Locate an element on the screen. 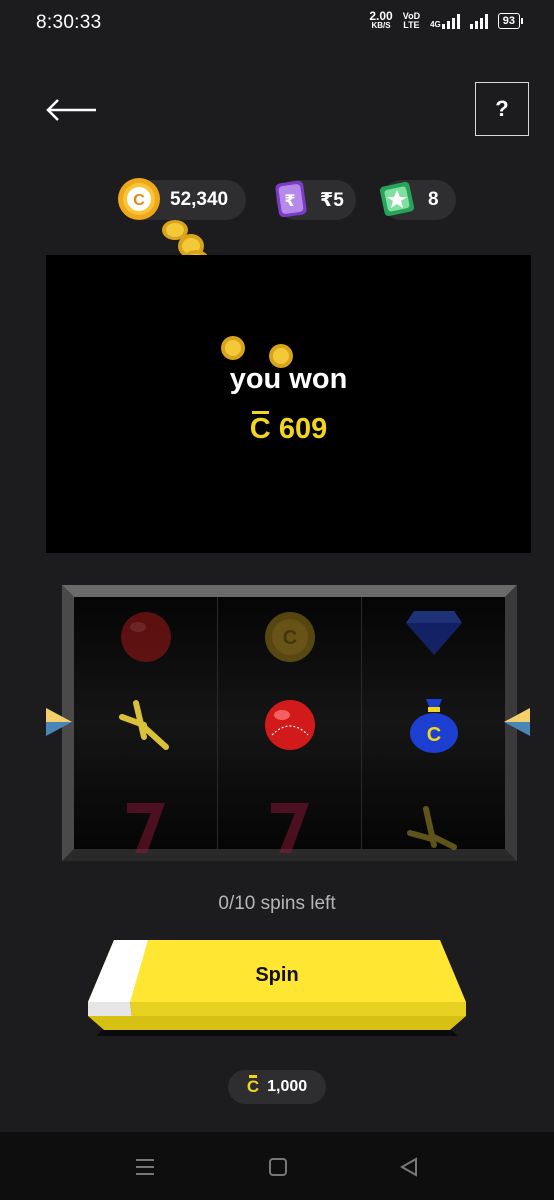 The image size is (554, 1200). cash-balance: ₹ ₹5 is located at coordinates (315, 200).